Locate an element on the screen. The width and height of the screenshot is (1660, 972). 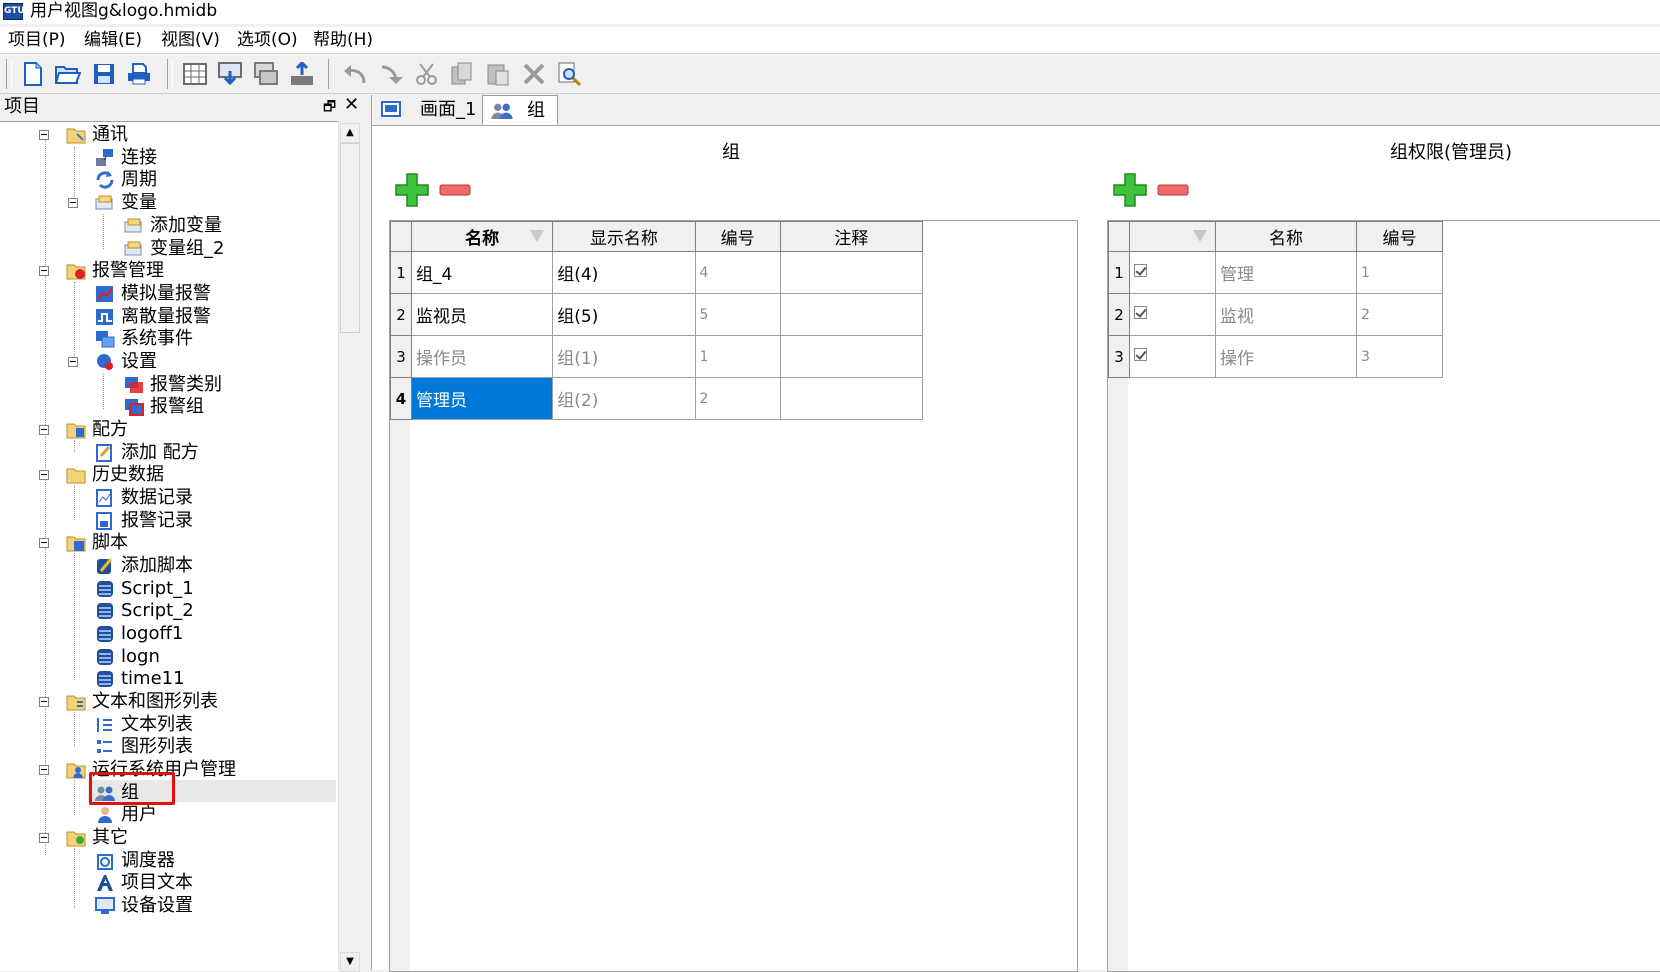
cell-name: 操作 is located at coordinates (1286, 356).